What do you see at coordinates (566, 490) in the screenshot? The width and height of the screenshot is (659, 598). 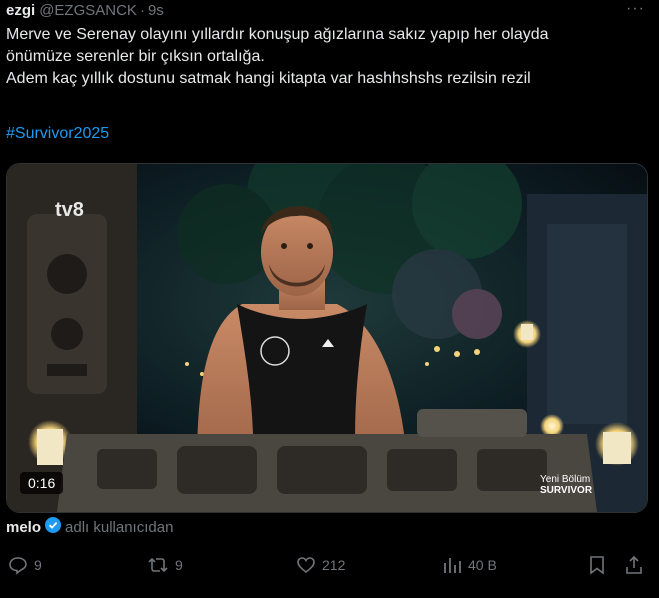 I see `ribbon-line2: SURVIVOR` at bounding box center [566, 490].